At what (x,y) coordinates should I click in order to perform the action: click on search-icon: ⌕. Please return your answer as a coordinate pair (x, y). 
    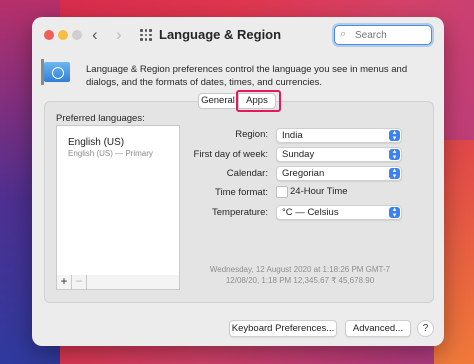
    Looking at the image, I should click on (343, 34).